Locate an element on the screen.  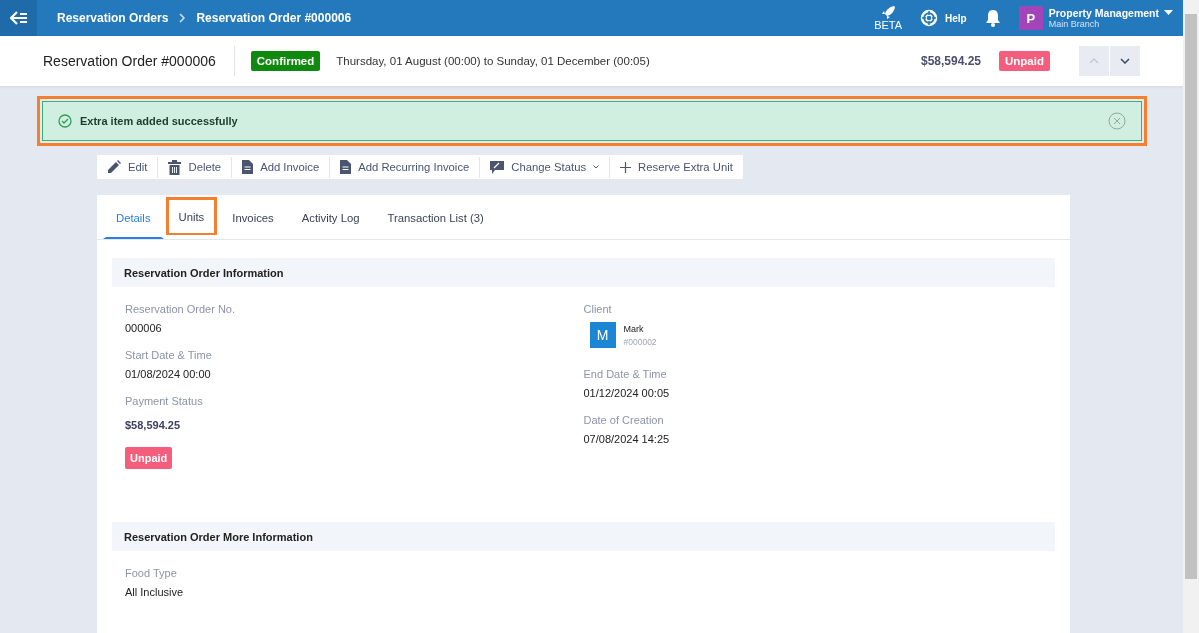
notifications-button is located at coordinates (992, 18).